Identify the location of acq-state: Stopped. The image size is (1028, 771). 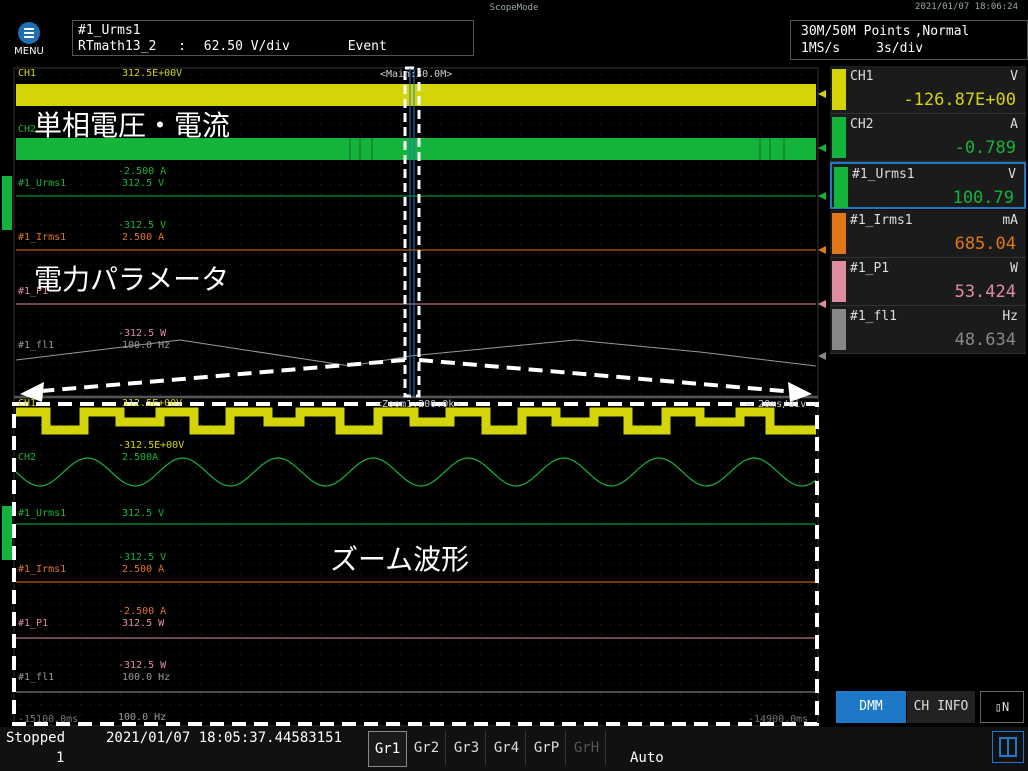
(36, 738).